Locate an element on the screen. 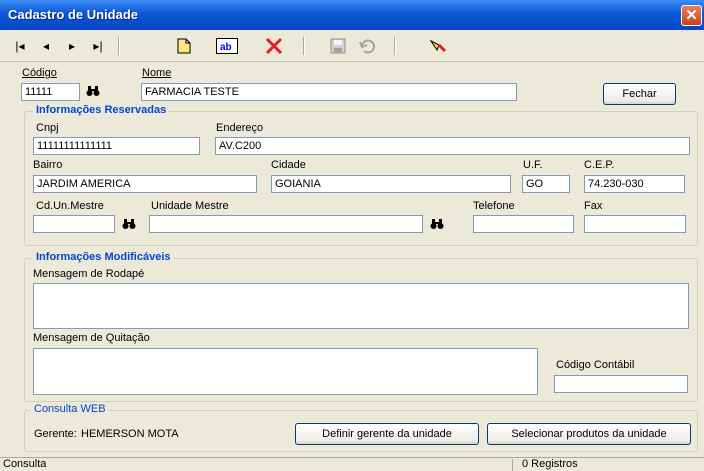  fechar-button: Fechar is located at coordinates (639, 94).